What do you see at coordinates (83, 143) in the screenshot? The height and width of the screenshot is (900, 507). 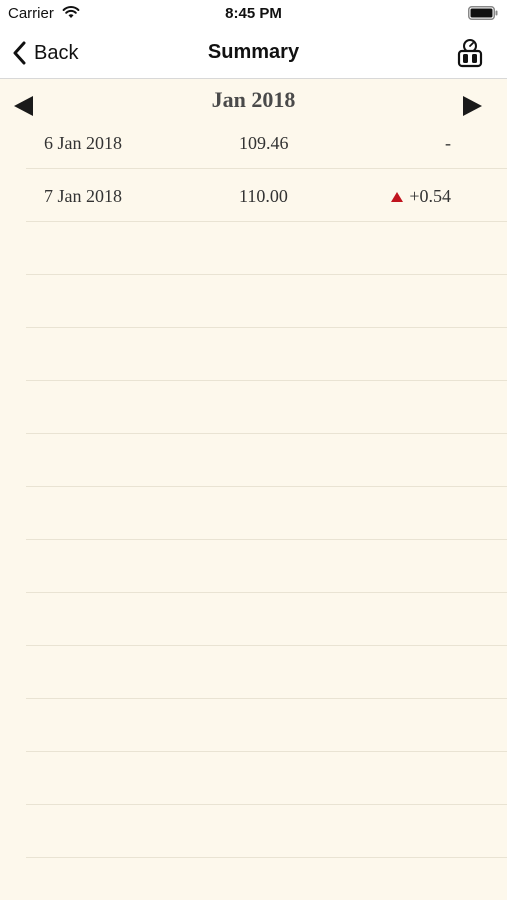 I see `row-date: 6 Jan 2018` at bounding box center [83, 143].